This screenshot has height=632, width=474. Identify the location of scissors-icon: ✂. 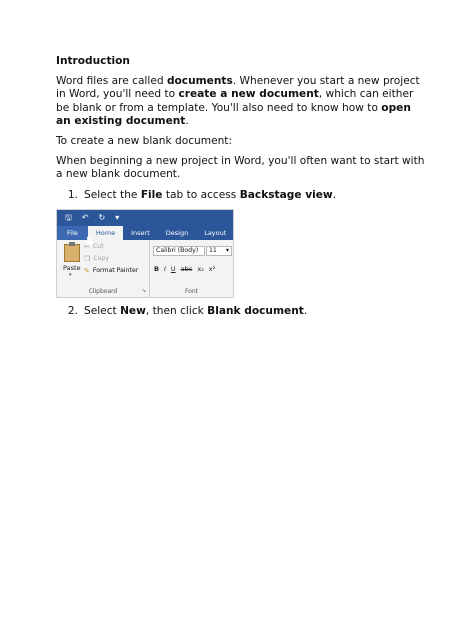
(87, 246).